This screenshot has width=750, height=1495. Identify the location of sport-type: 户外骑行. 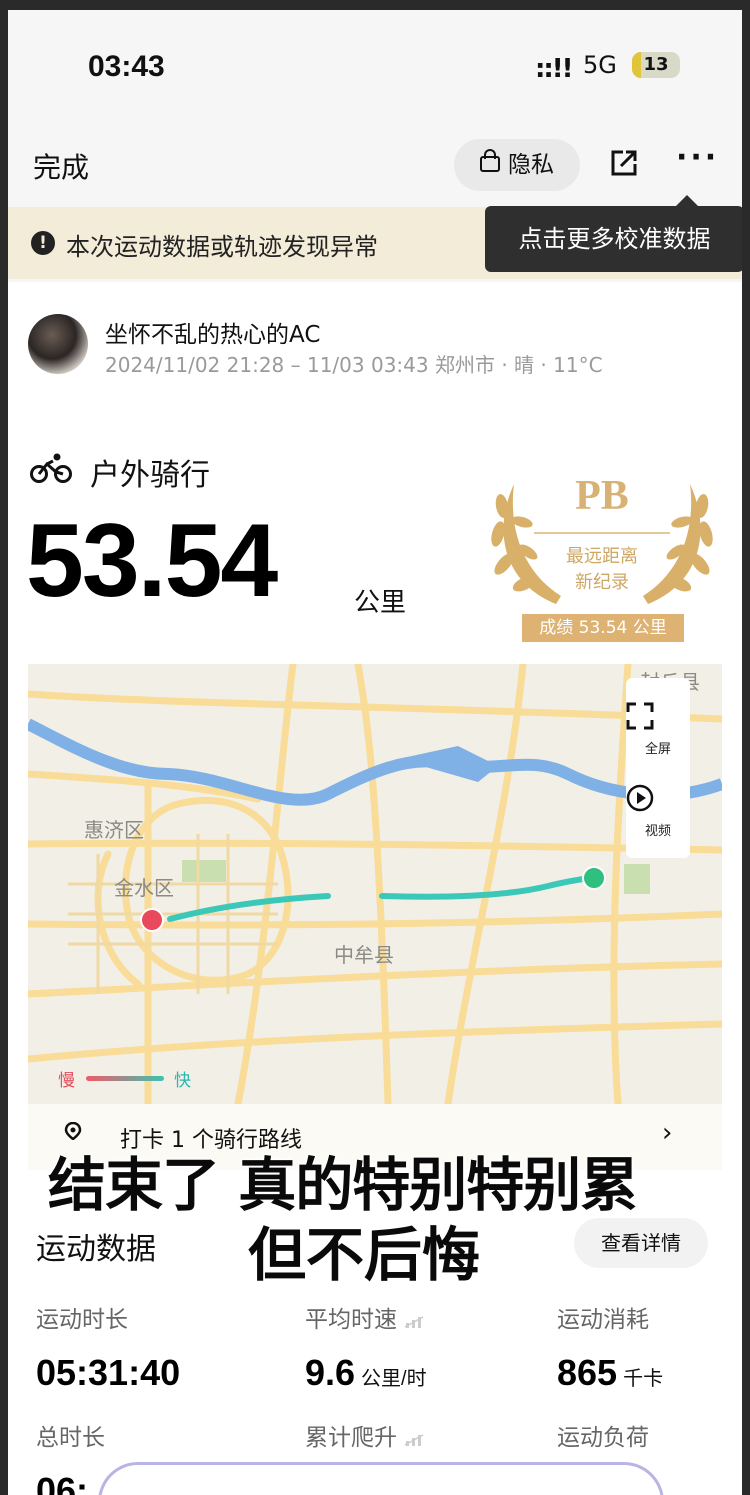
(230, 475).